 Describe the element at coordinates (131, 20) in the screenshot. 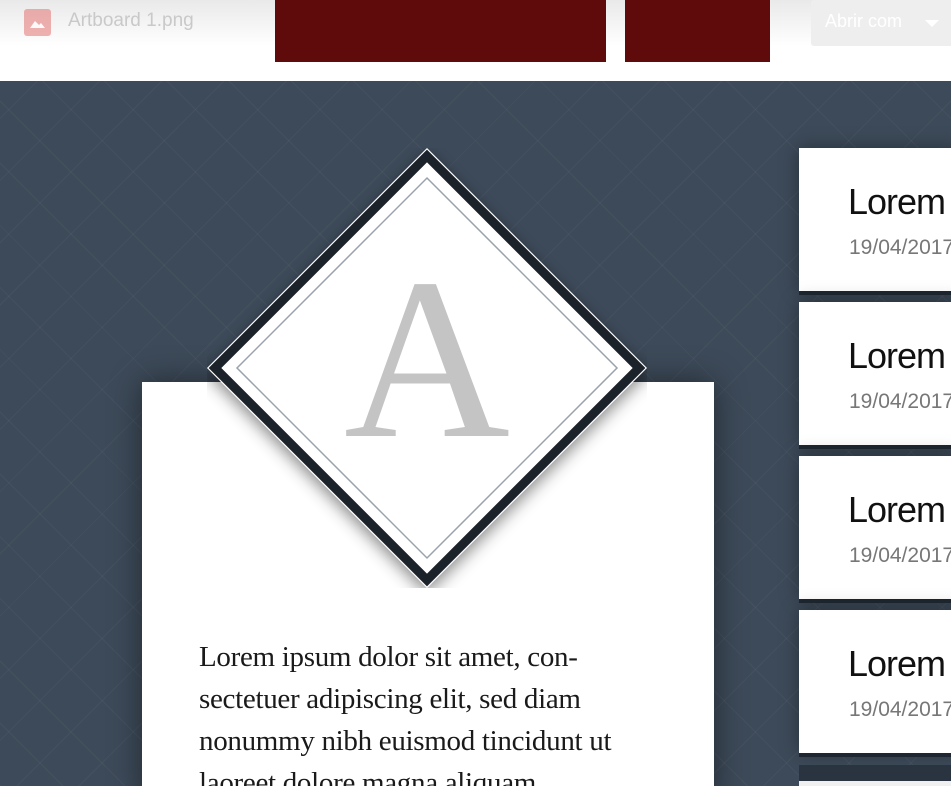

I see `file-name: Artboard 1.png` at that location.